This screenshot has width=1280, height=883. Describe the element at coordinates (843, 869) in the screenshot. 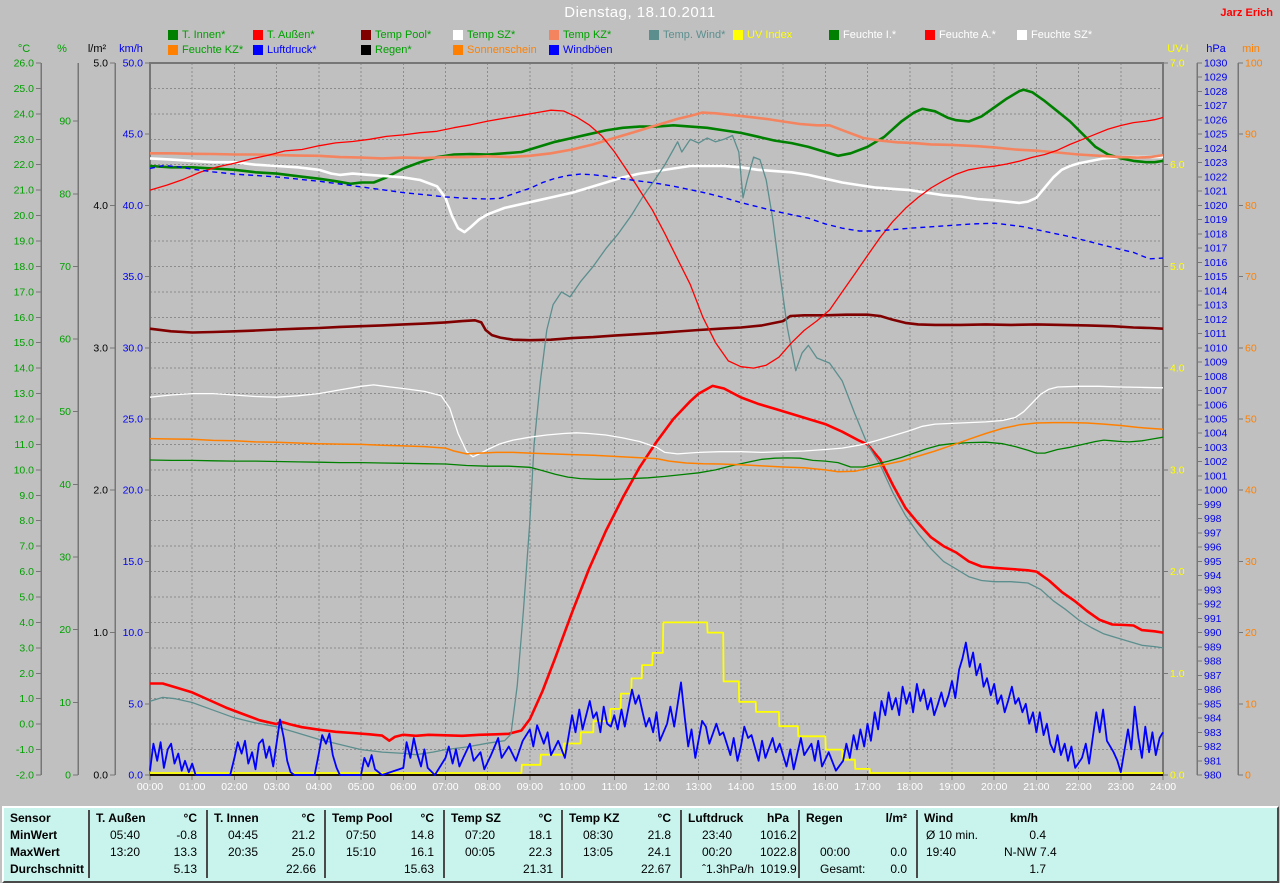

I see `cell-time: Gesamt:` at that location.